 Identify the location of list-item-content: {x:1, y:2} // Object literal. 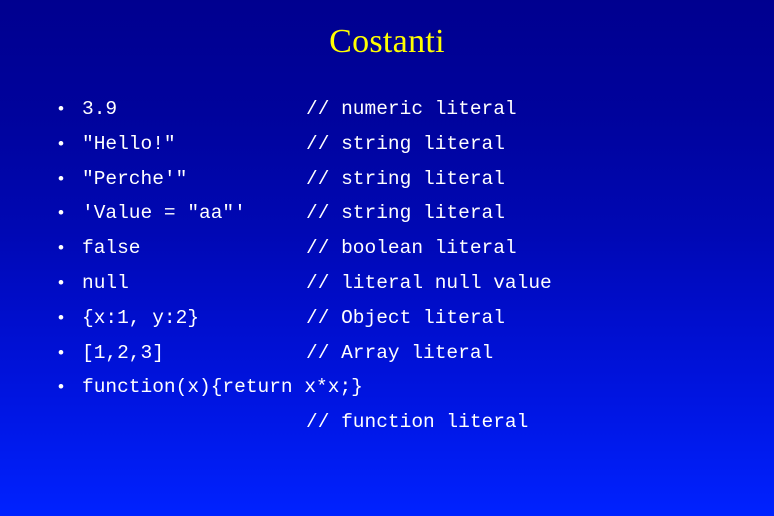
(417, 318).